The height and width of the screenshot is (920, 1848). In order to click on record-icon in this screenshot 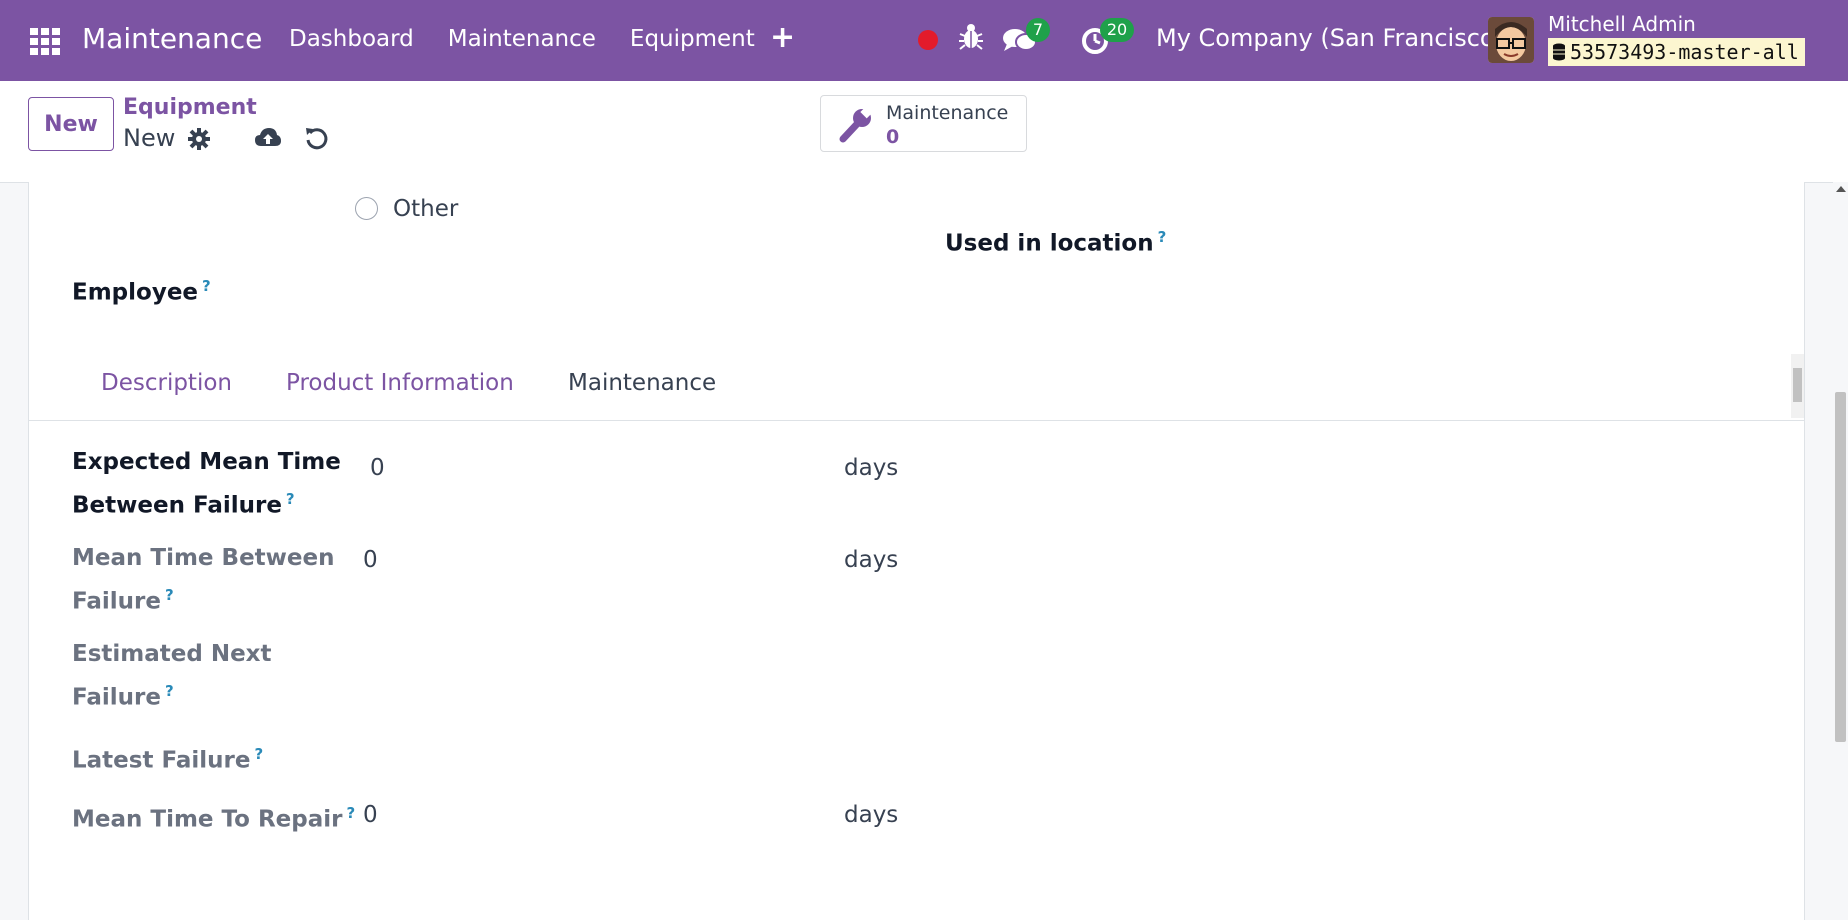, I will do `click(928, 40)`.